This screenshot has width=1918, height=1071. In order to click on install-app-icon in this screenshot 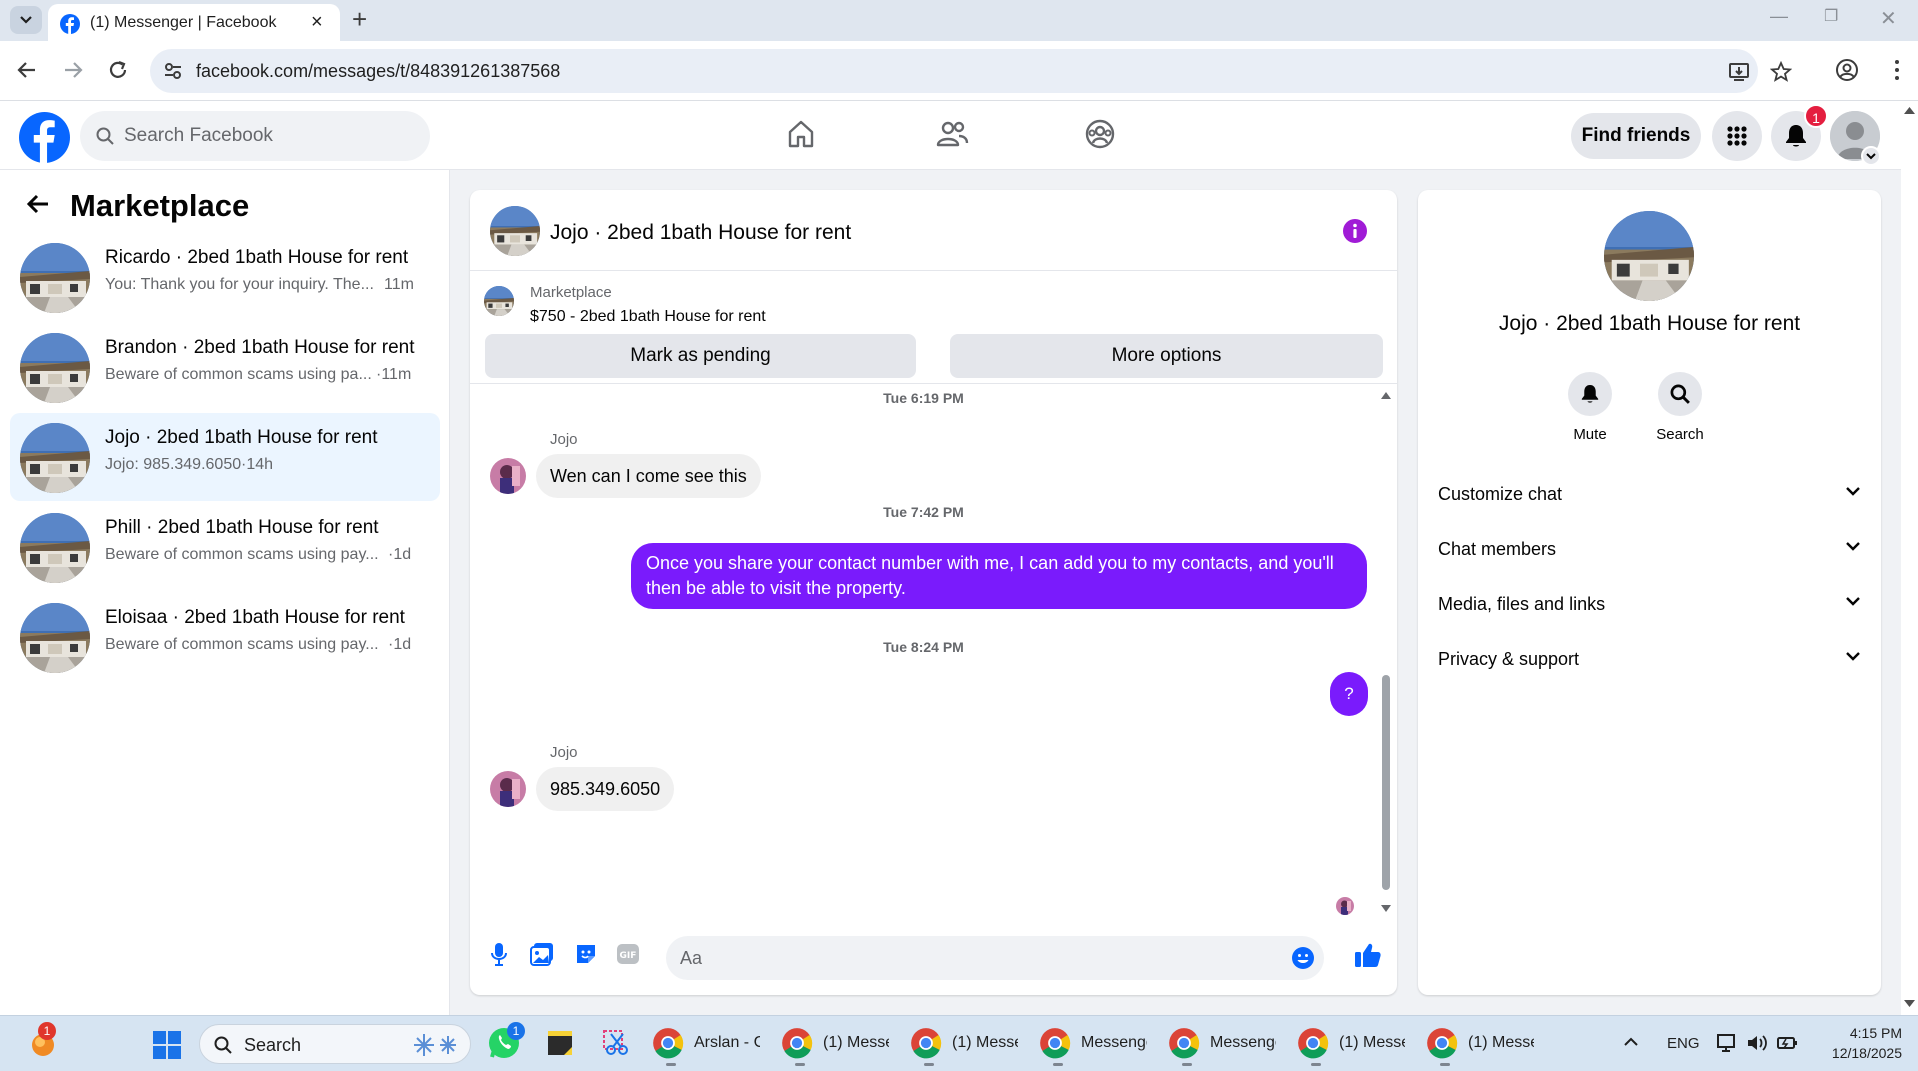, I will do `click(1739, 72)`.